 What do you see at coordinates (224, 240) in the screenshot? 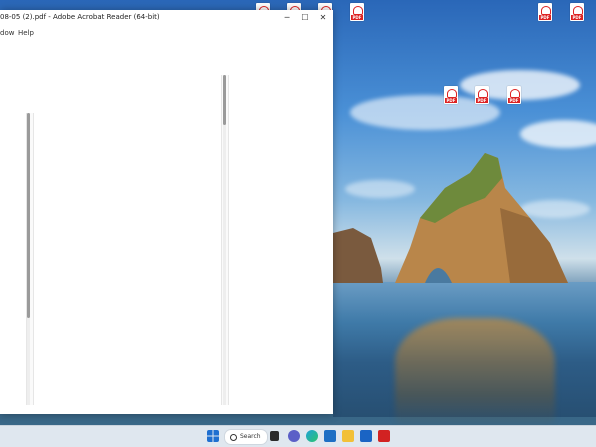
I see `main-scrollbar` at bounding box center [224, 240].